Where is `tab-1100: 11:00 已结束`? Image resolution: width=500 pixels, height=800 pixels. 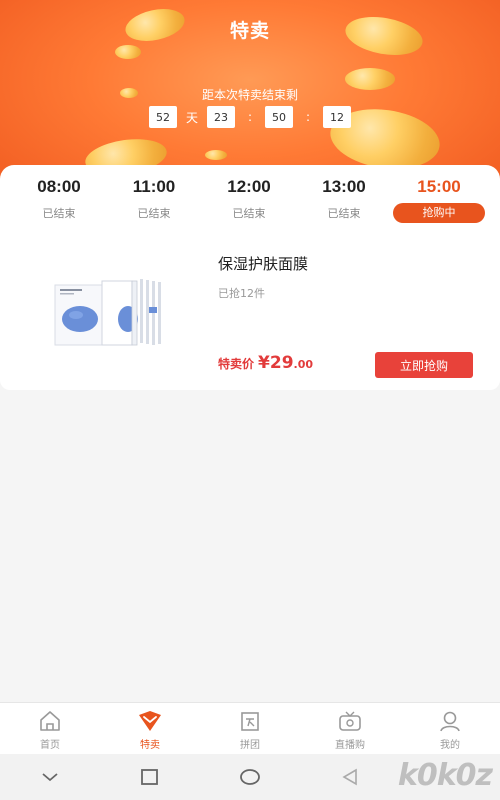
tab-1100: 11:00 已结束 is located at coordinates (154, 199).